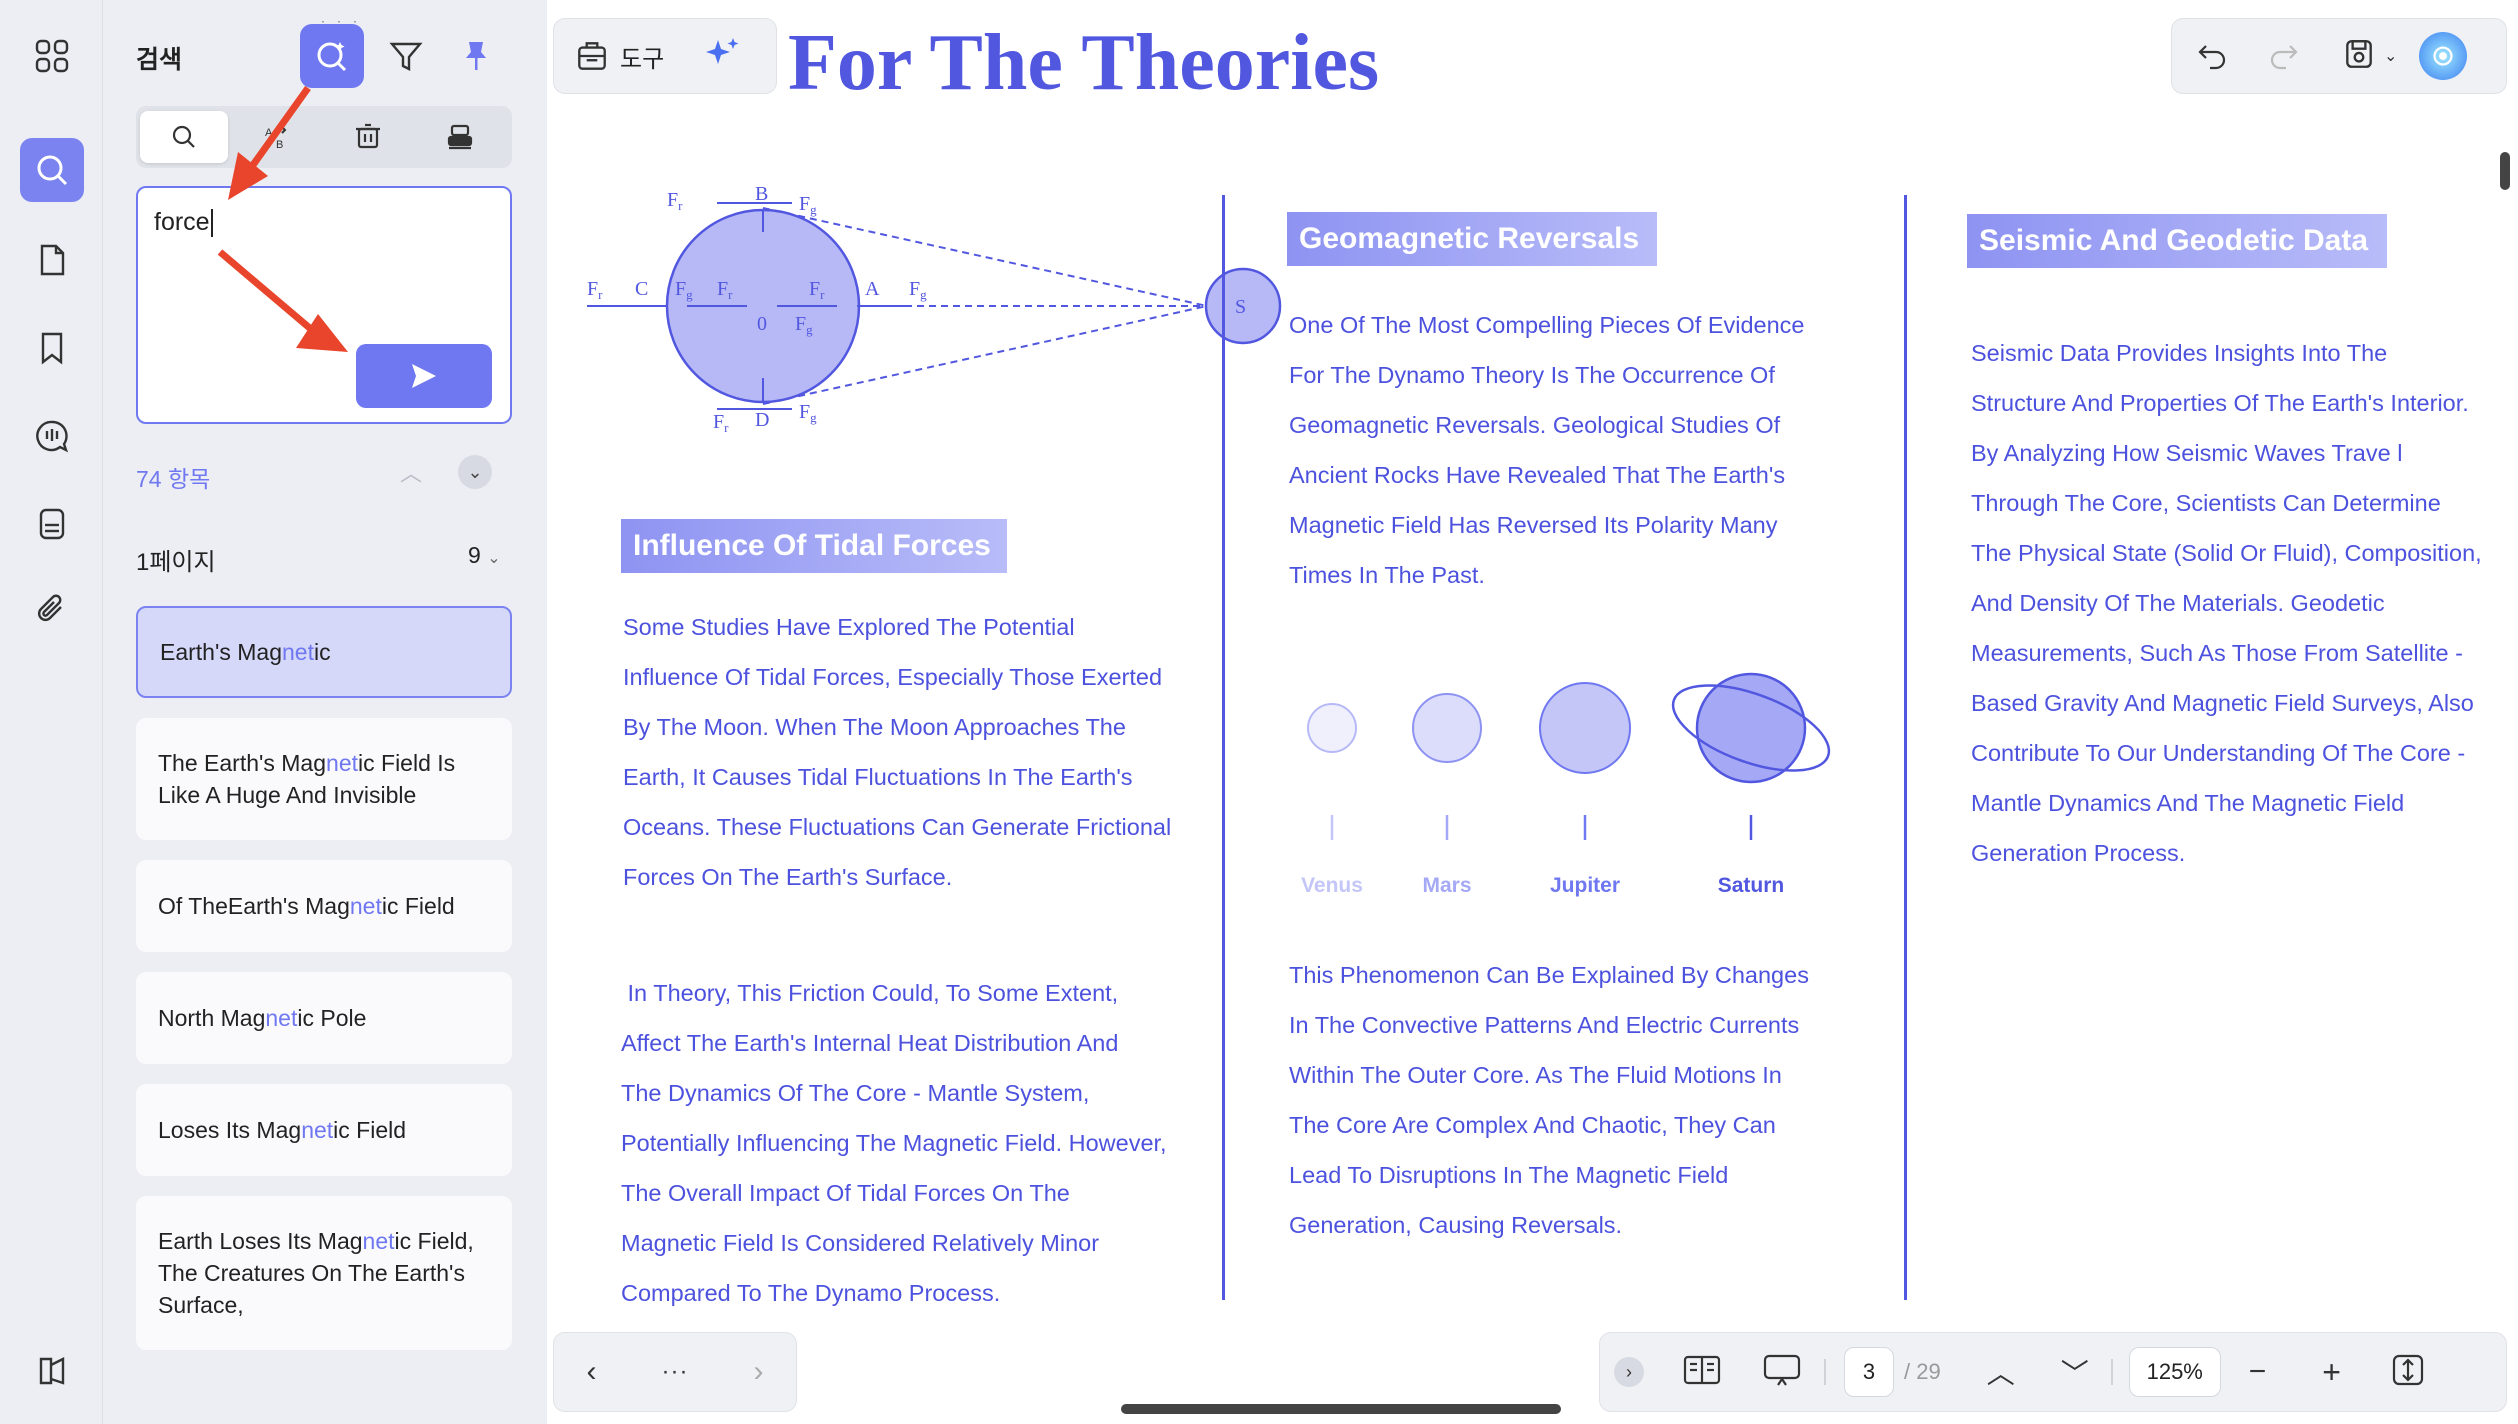 This screenshot has height=1424, width=2518. What do you see at coordinates (2443, 56) in the screenshot?
I see `ai-assistant-icon` at bounding box center [2443, 56].